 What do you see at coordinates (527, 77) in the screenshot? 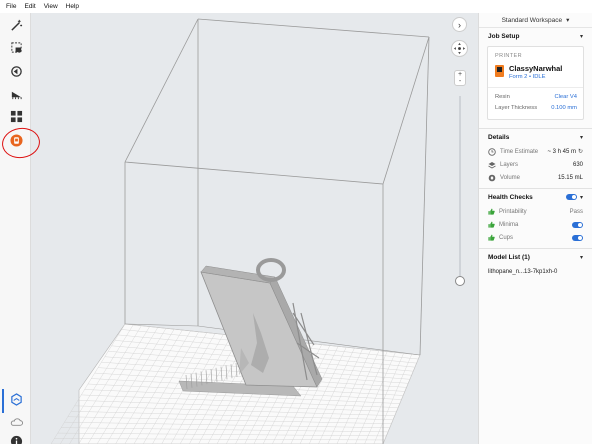
I see `printer-model-status: Form 2 • IDLE` at bounding box center [527, 77].